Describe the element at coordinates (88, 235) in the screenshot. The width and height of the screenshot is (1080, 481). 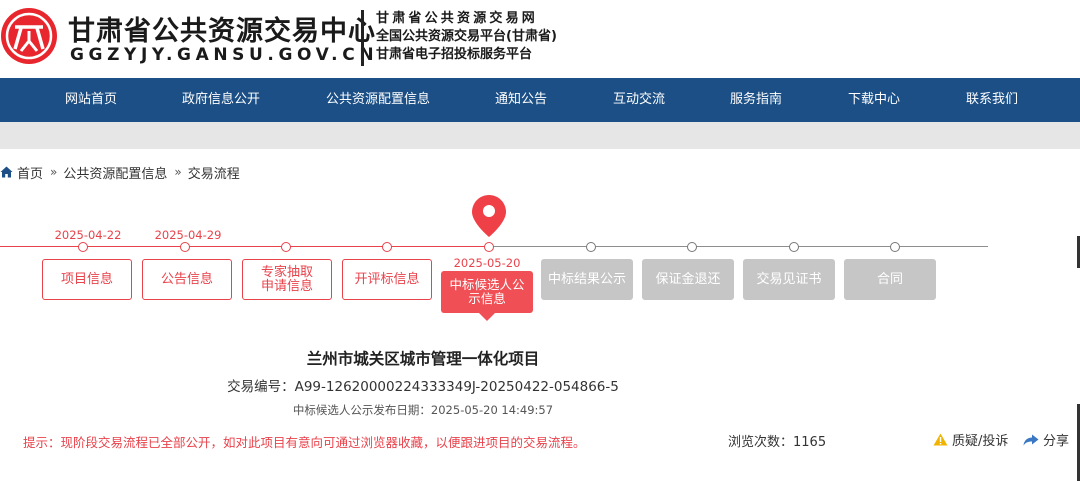
I see `step-date: 2025-04-22` at that location.